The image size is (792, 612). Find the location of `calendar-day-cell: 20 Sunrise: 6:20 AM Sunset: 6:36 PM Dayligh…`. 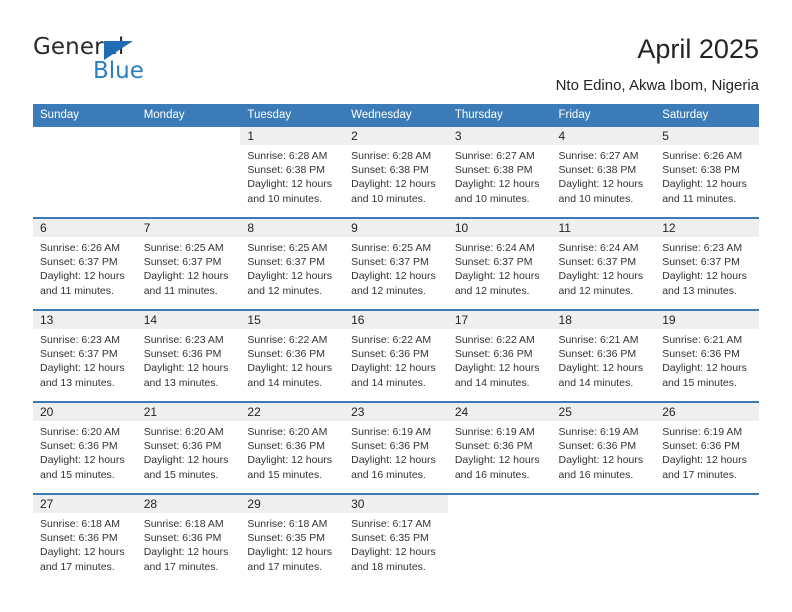

calendar-day-cell: 20 Sunrise: 6:20 AM Sunset: 6:36 PM Dayligh… is located at coordinates (85, 447).